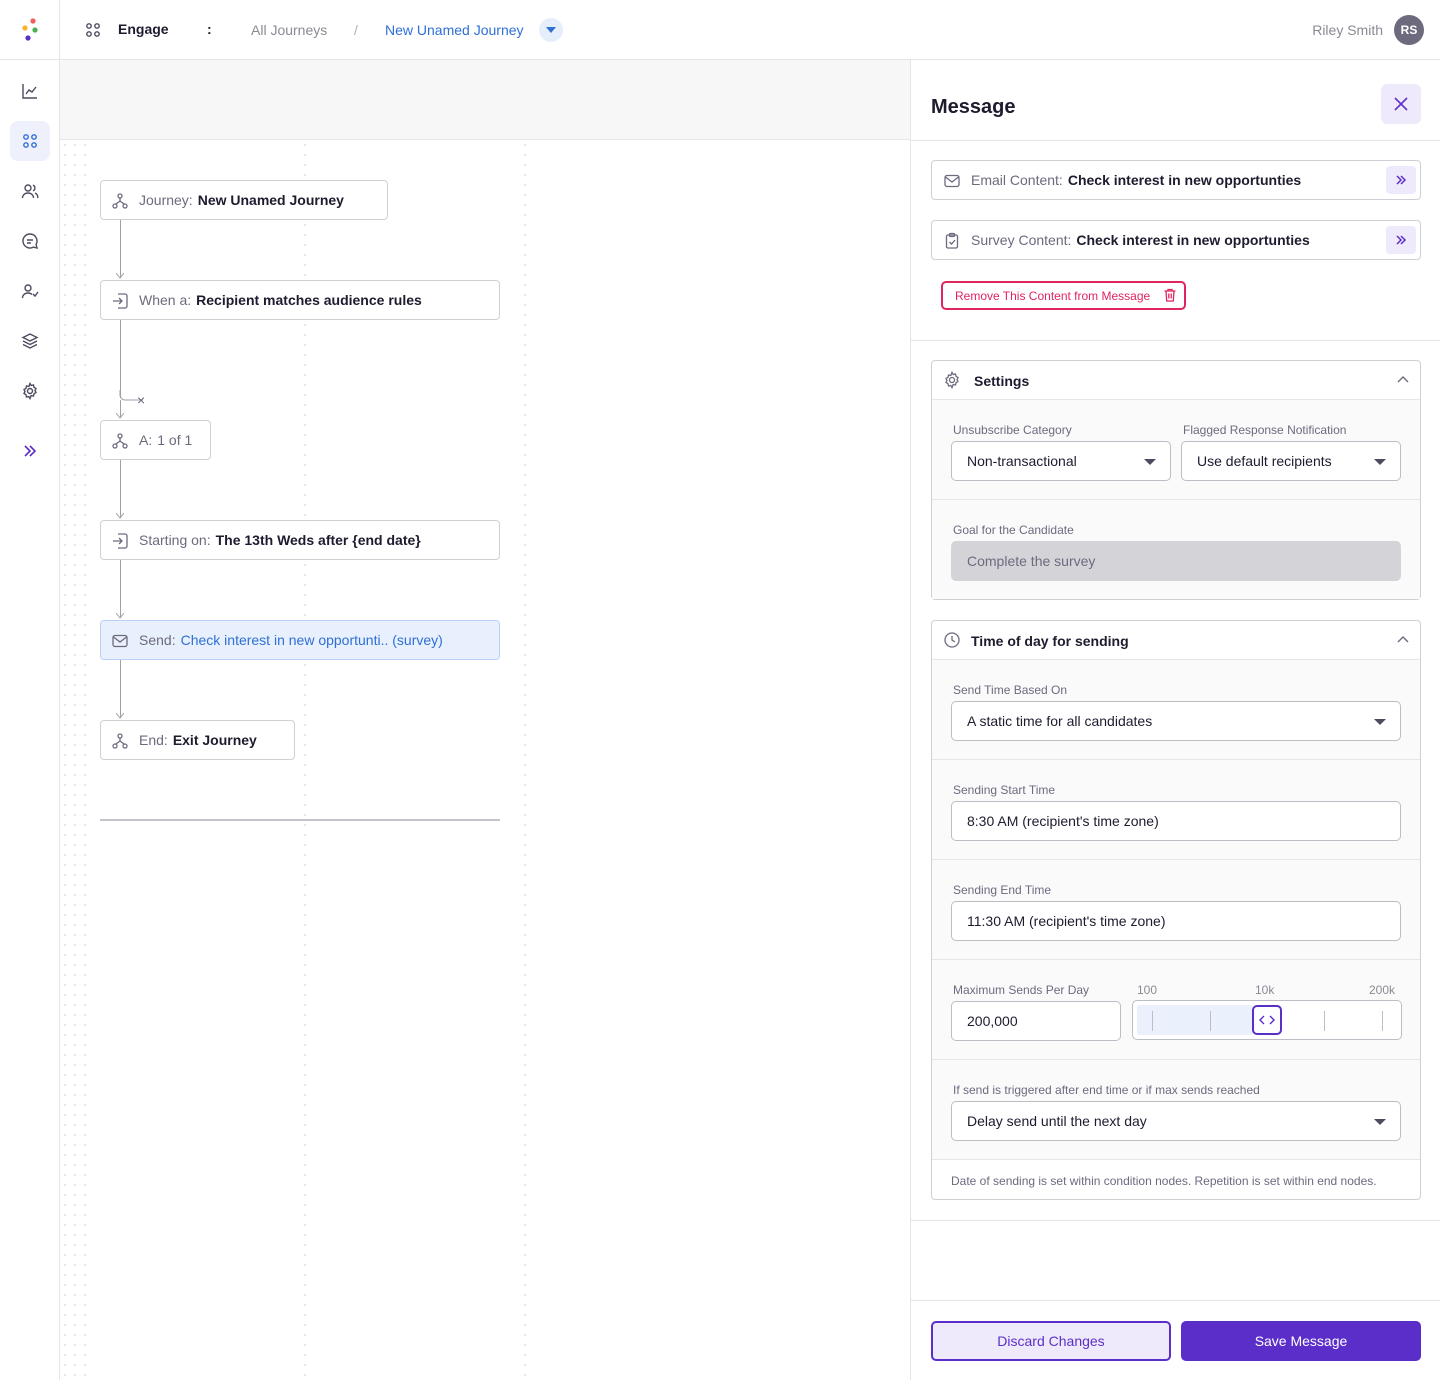 The height and width of the screenshot is (1380, 1440). Describe the element at coordinates (1051, 1341) in the screenshot. I see `discard-changes-button: Discard Changes` at that location.